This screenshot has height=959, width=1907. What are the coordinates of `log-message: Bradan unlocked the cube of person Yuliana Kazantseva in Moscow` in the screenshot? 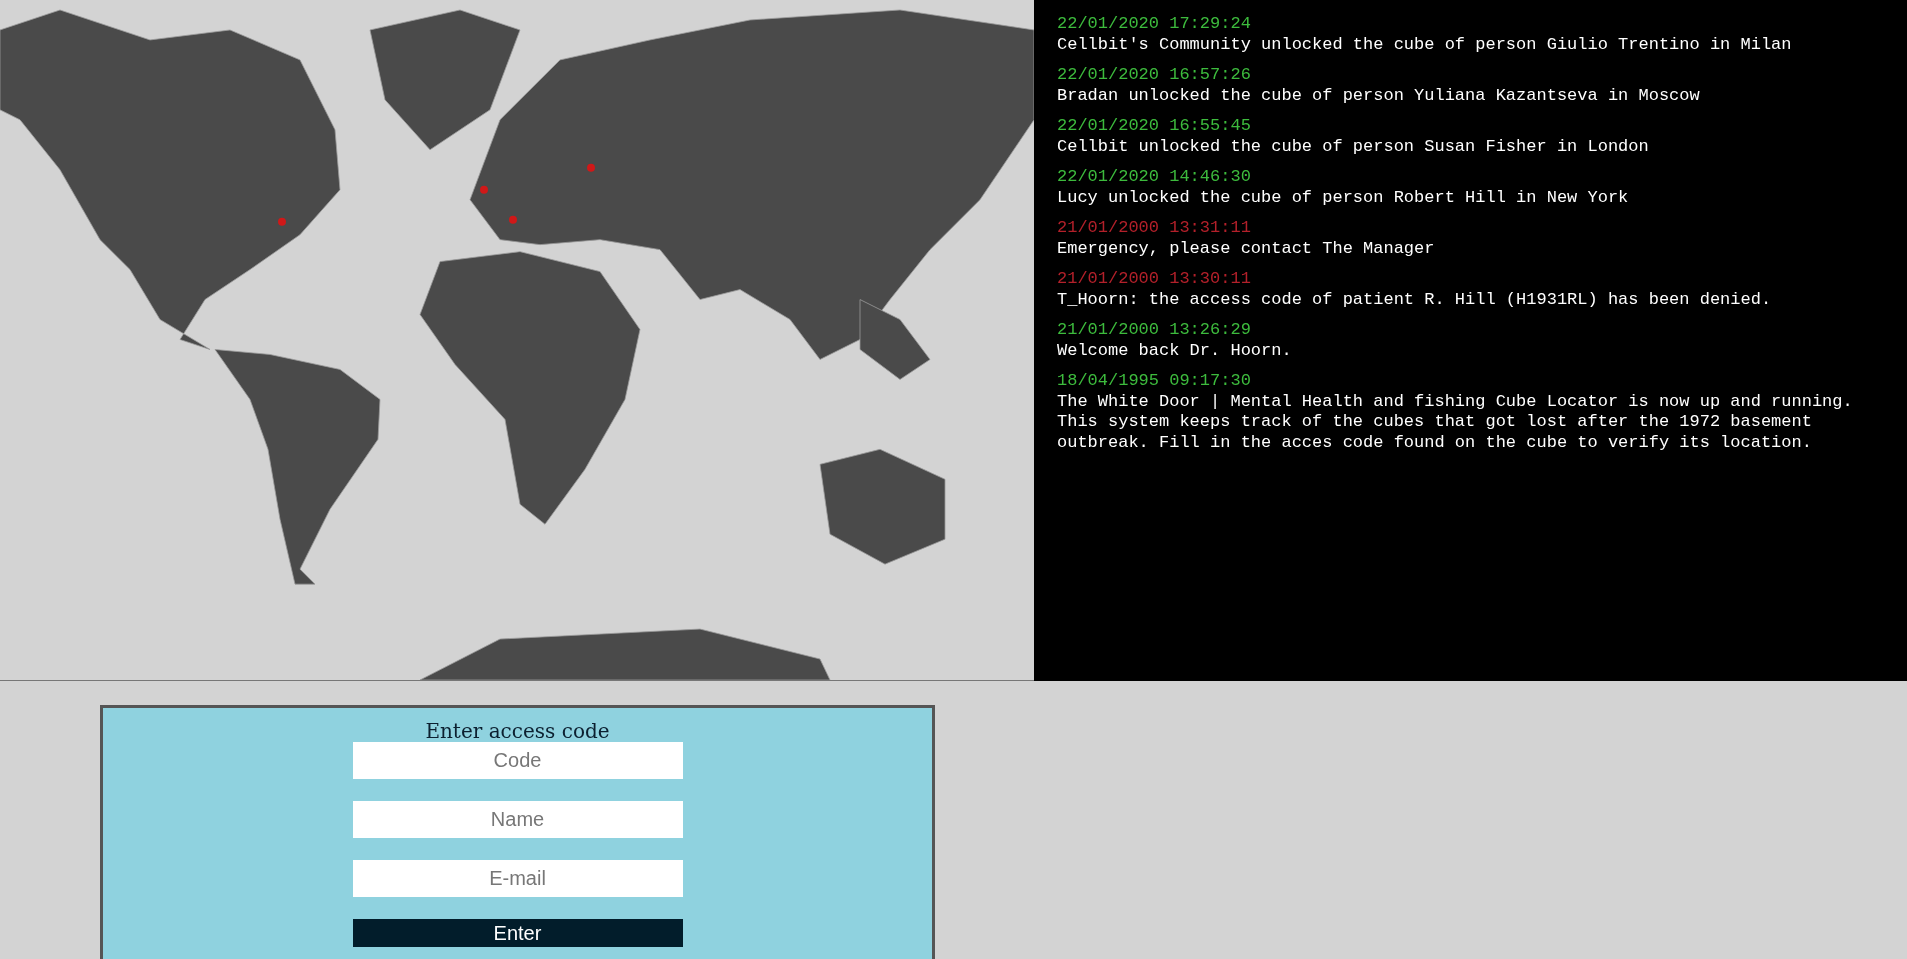 It's located at (1379, 95).